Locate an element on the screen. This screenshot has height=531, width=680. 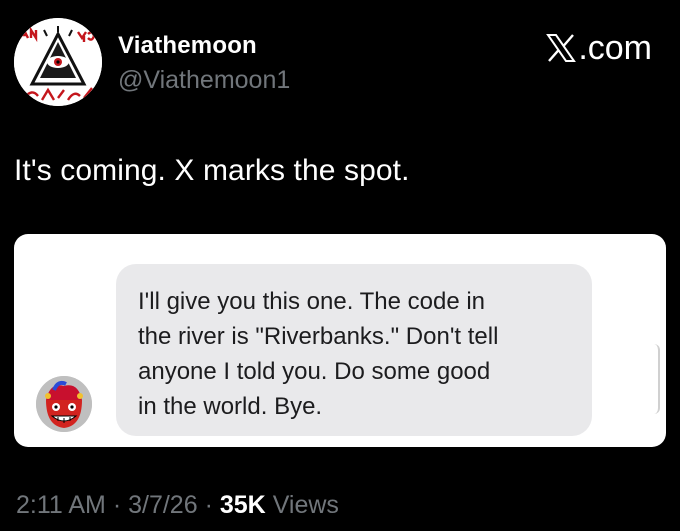
illuminati-eye-logo-icon is located at coordinates (58, 62).